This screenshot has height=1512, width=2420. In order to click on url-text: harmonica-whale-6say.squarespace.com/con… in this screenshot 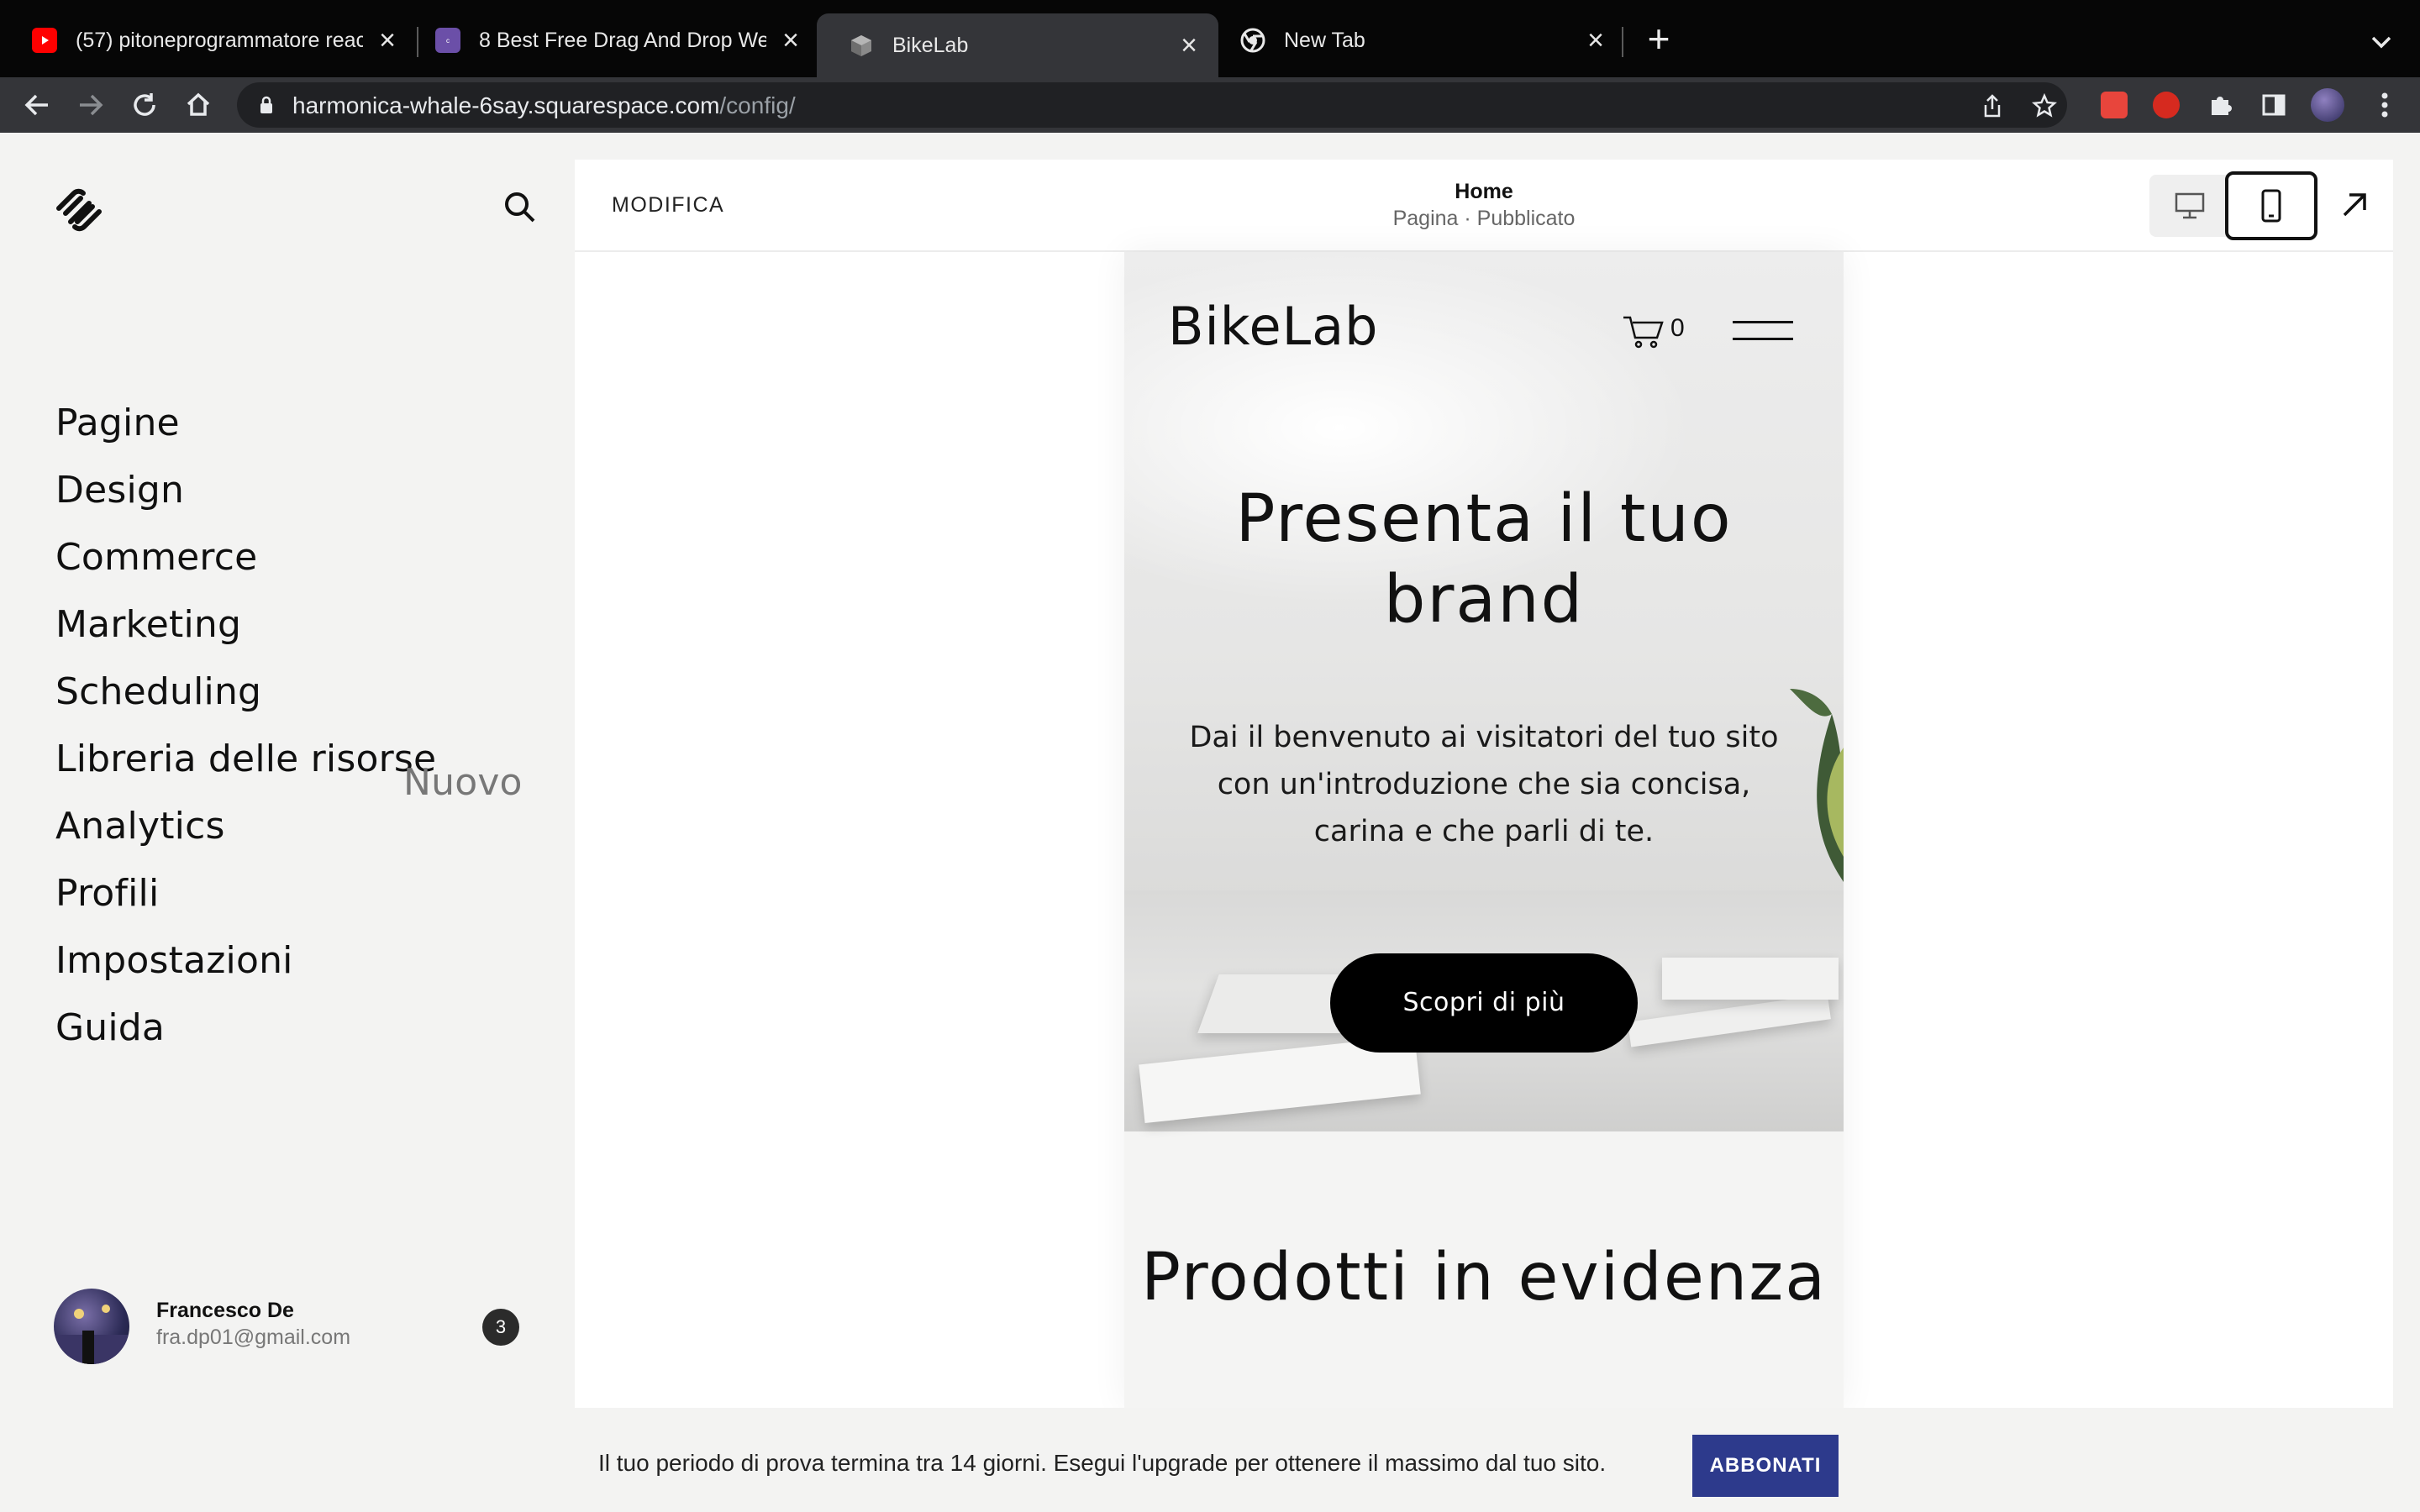, I will do `click(544, 105)`.